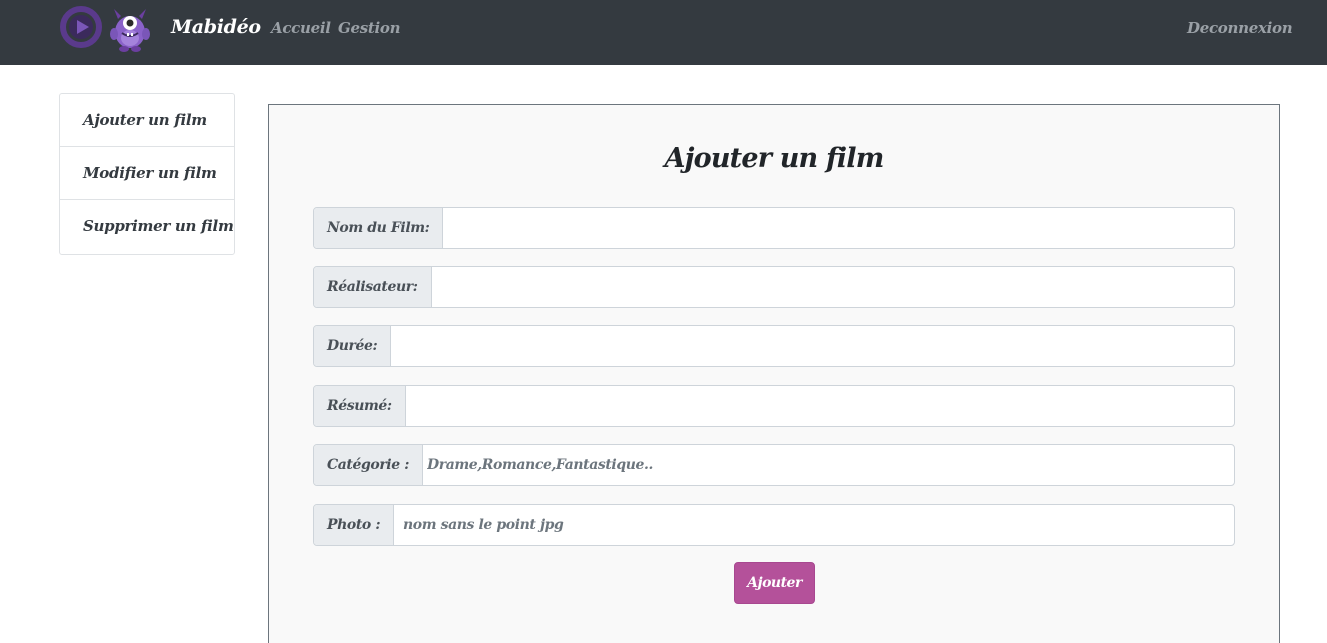 This screenshot has width=1327, height=643. I want to click on director-field: Réalisateur:, so click(774, 287).